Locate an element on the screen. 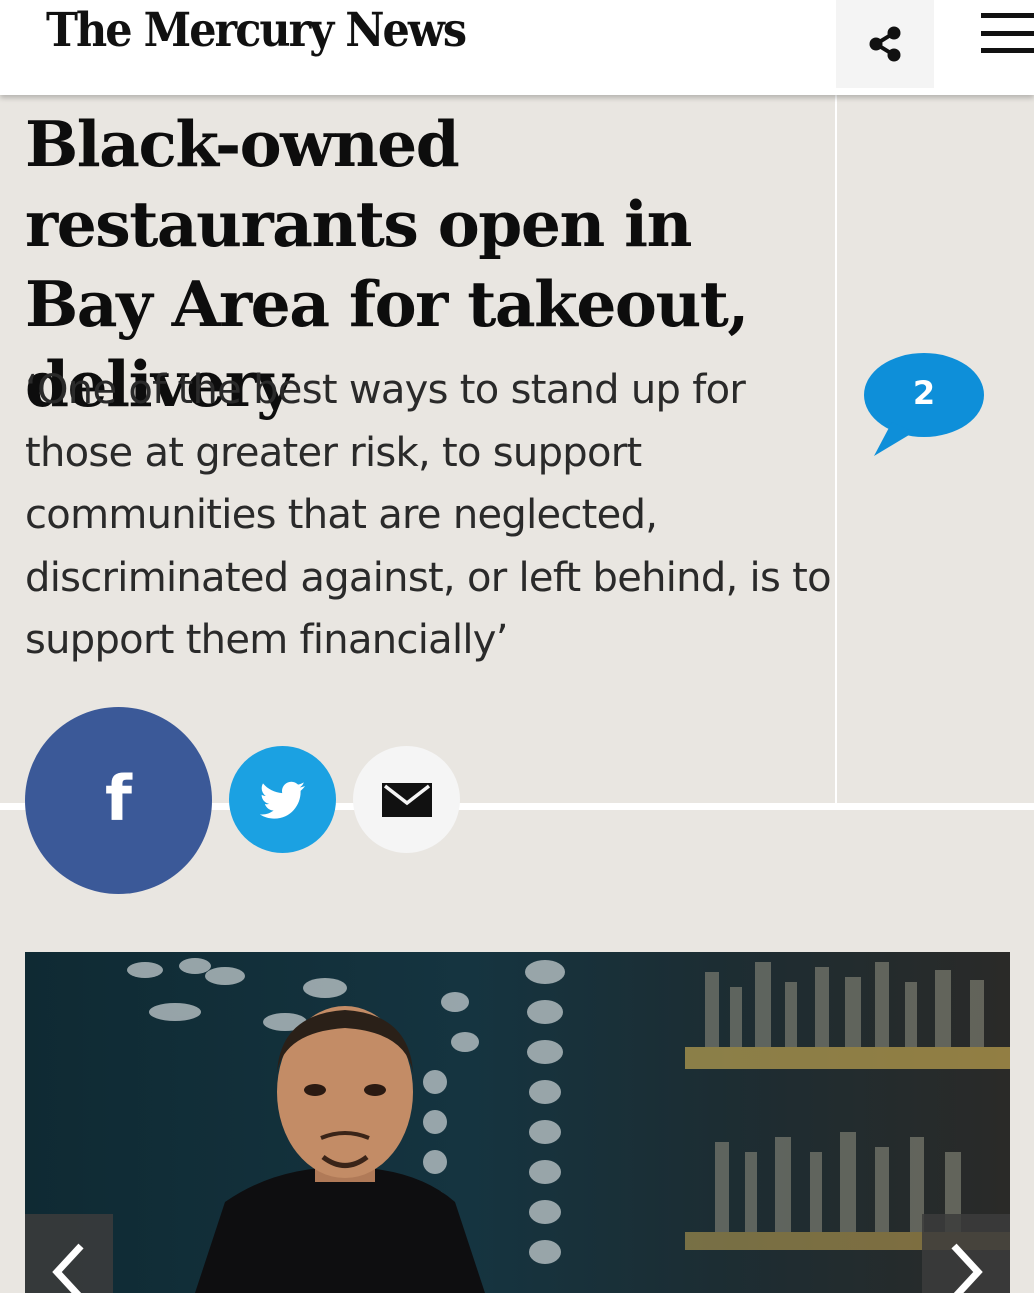 The image size is (1034, 1293). envelope-icon is located at coordinates (406, 799).